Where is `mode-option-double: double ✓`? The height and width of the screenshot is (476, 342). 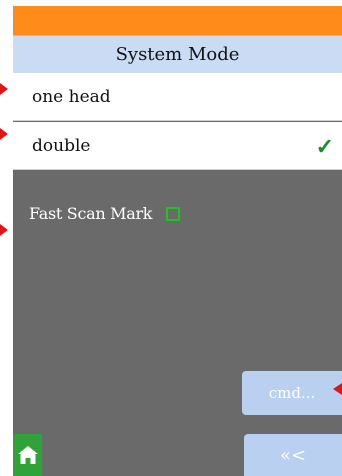
mode-option-double: double ✓ is located at coordinates (177, 146).